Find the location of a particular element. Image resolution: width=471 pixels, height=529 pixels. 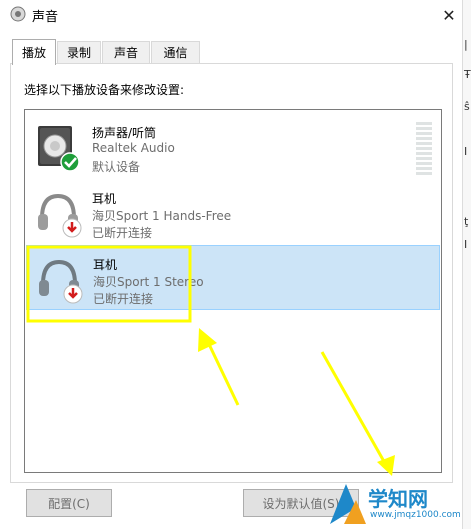

speaker-title-icon is located at coordinates (18, 14).